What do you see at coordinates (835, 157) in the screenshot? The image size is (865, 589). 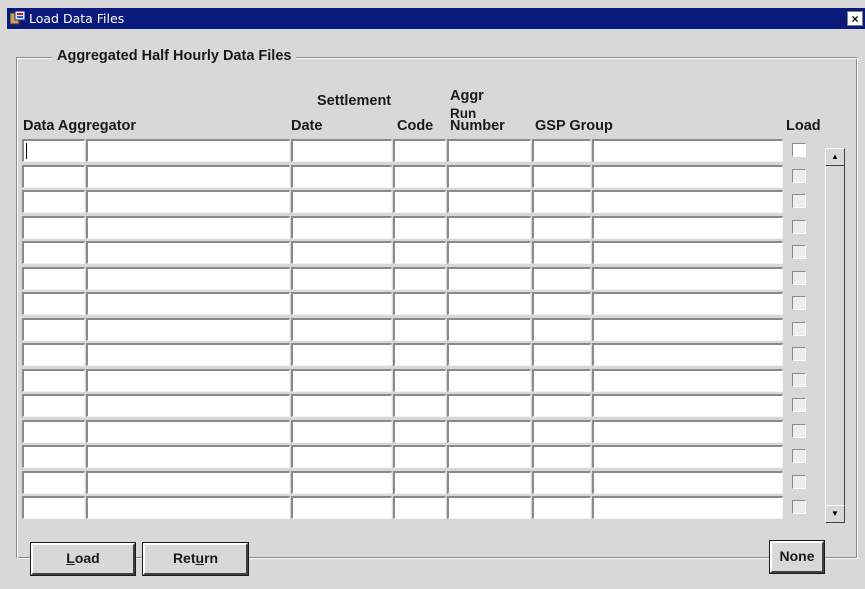 I see `scroll-up-icon: ▲` at bounding box center [835, 157].